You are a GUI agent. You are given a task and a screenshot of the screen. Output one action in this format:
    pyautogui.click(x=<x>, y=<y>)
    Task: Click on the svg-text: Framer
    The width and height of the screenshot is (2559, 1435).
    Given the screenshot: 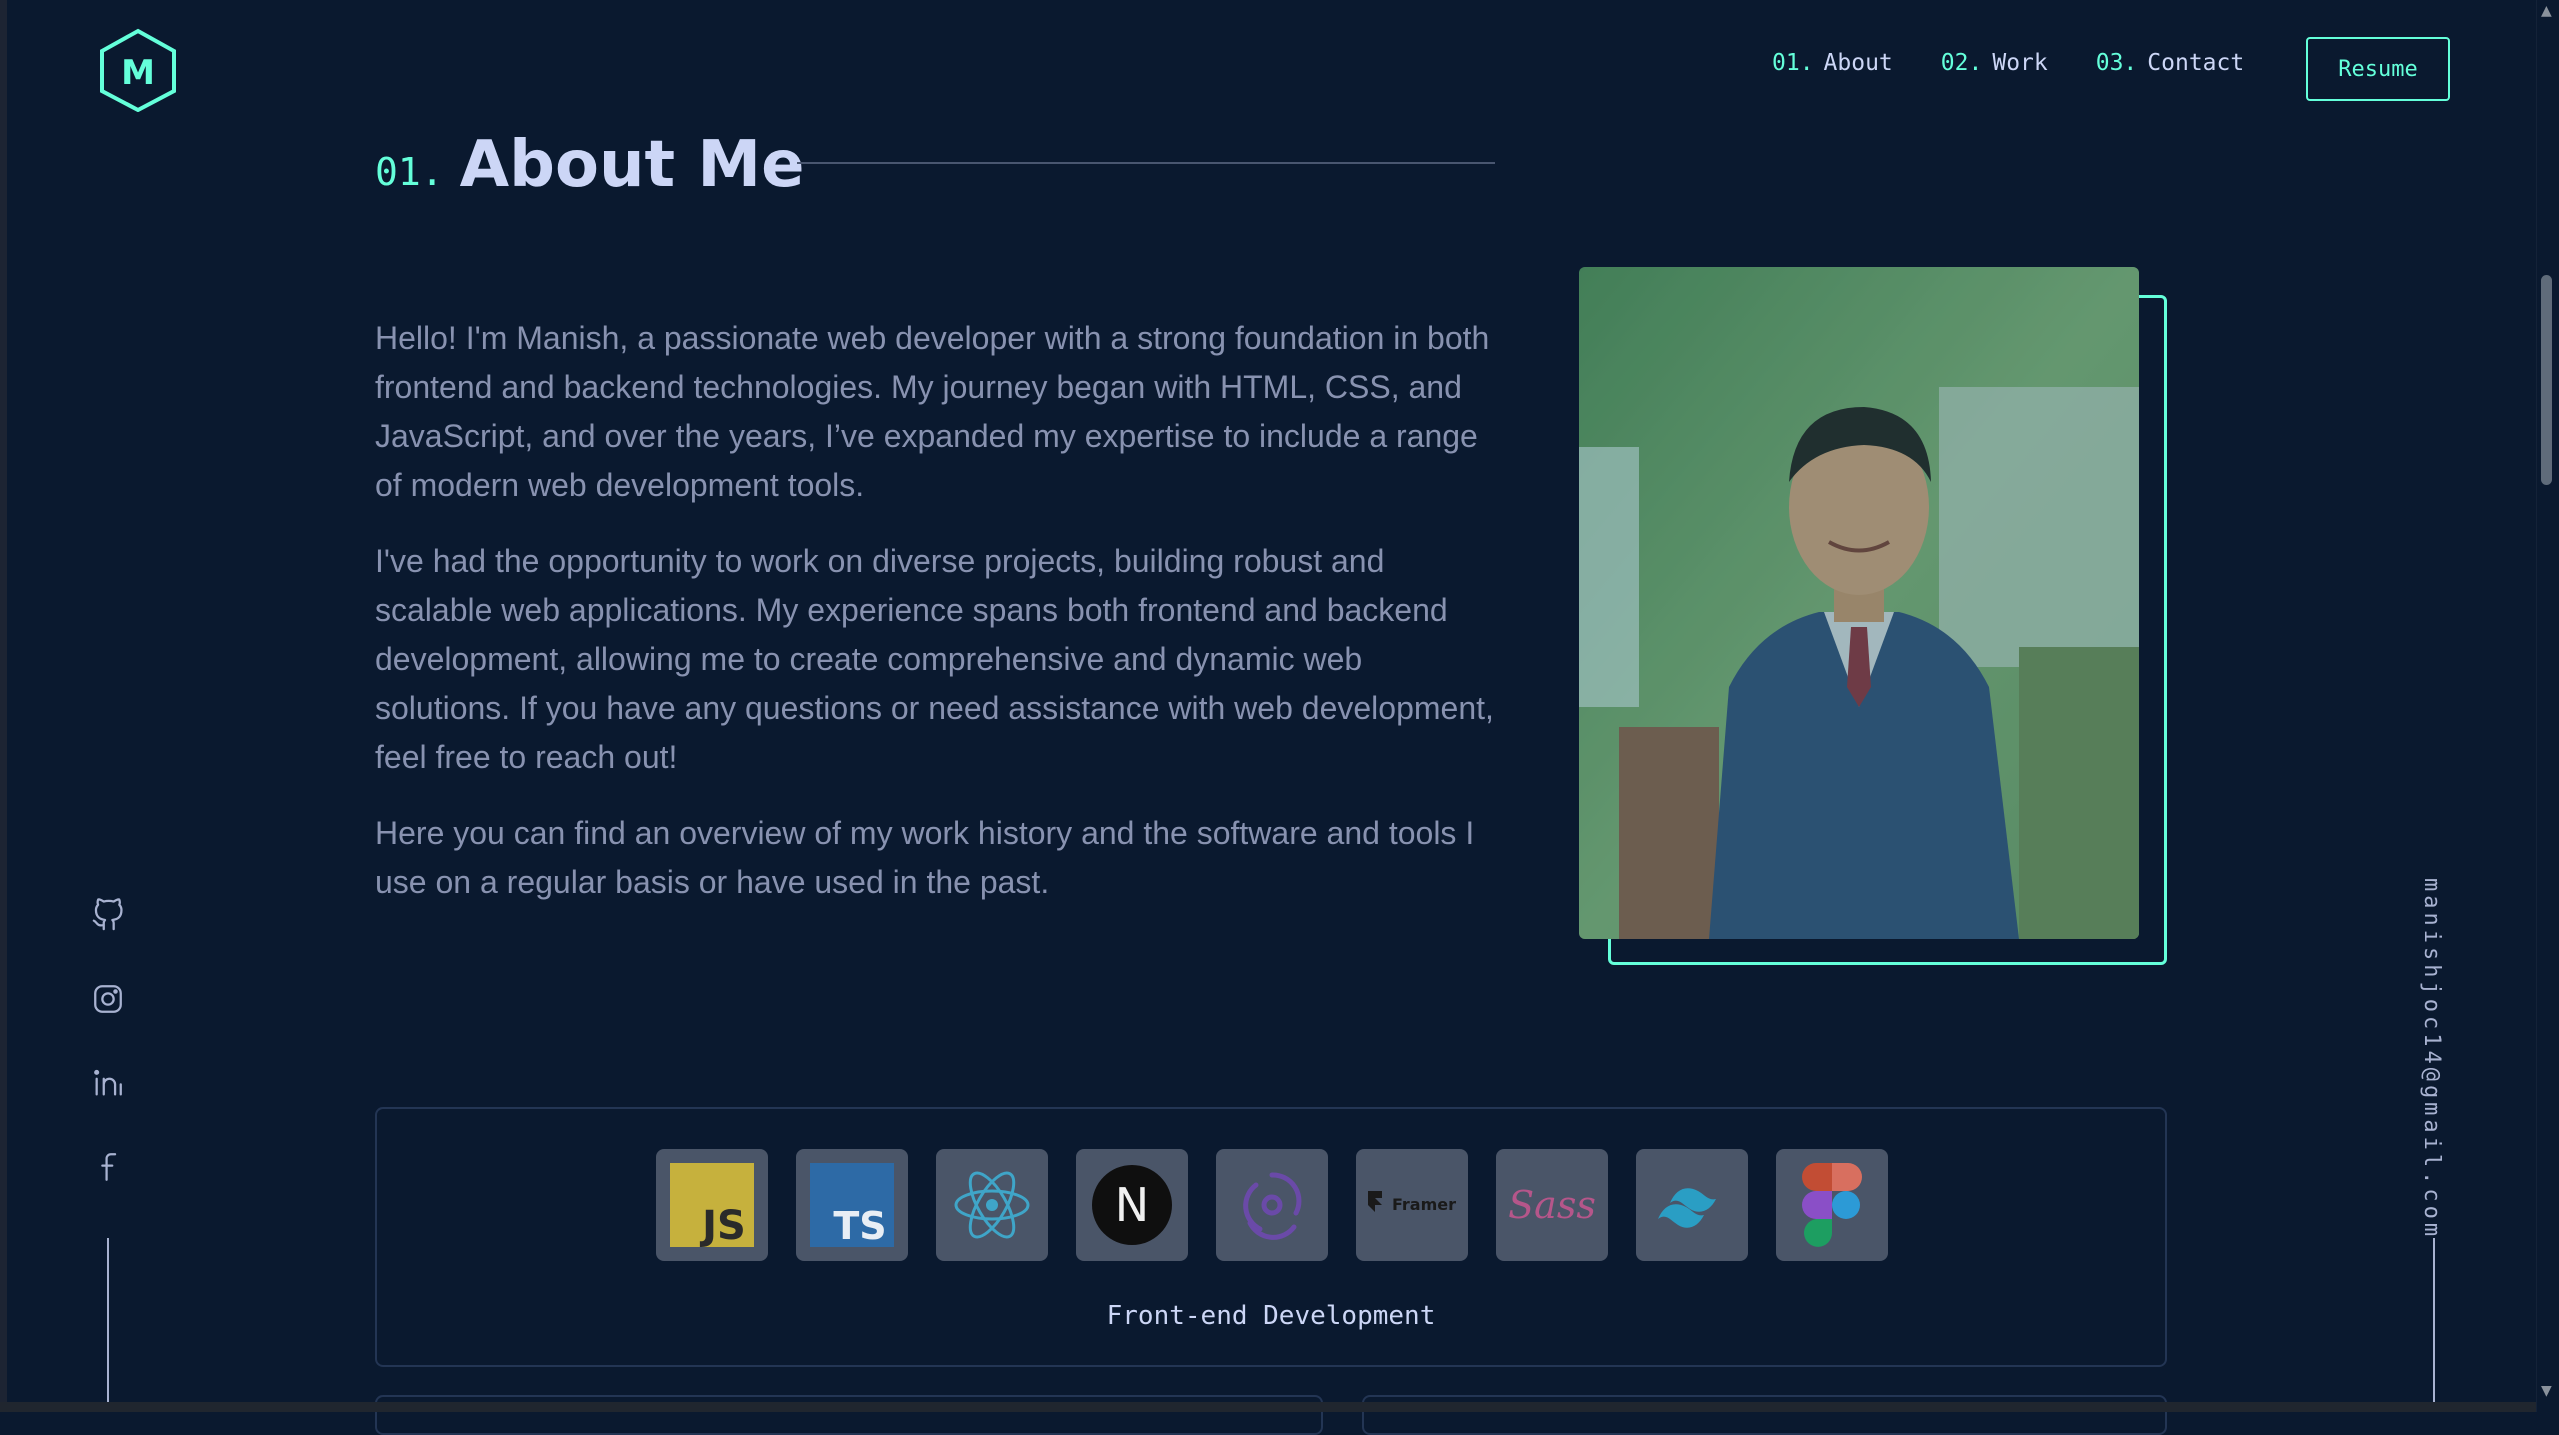 What is the action you would take?
    pyautogui.click(x=1424, y=1204)
    